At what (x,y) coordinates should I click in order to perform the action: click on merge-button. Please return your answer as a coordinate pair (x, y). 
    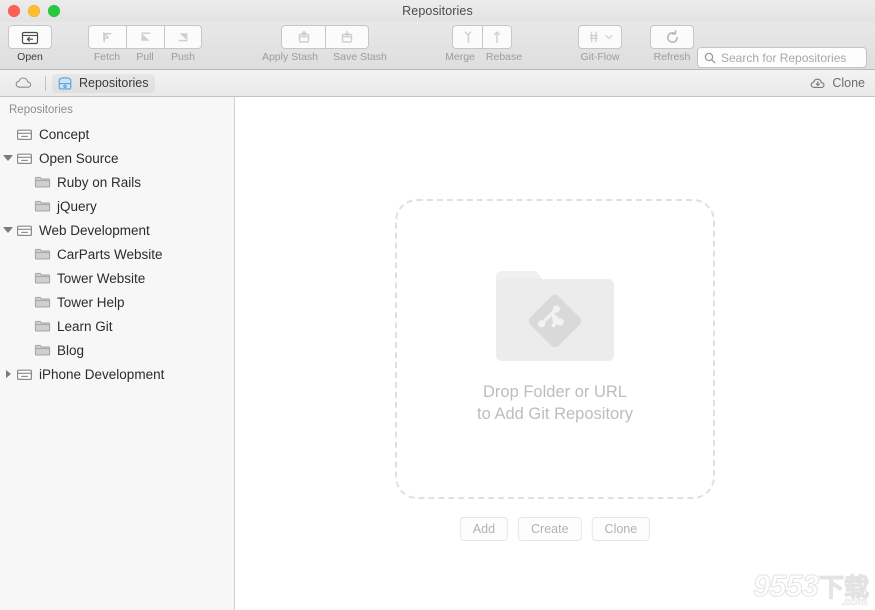
    Looking at the image, I should click on (467, 37).